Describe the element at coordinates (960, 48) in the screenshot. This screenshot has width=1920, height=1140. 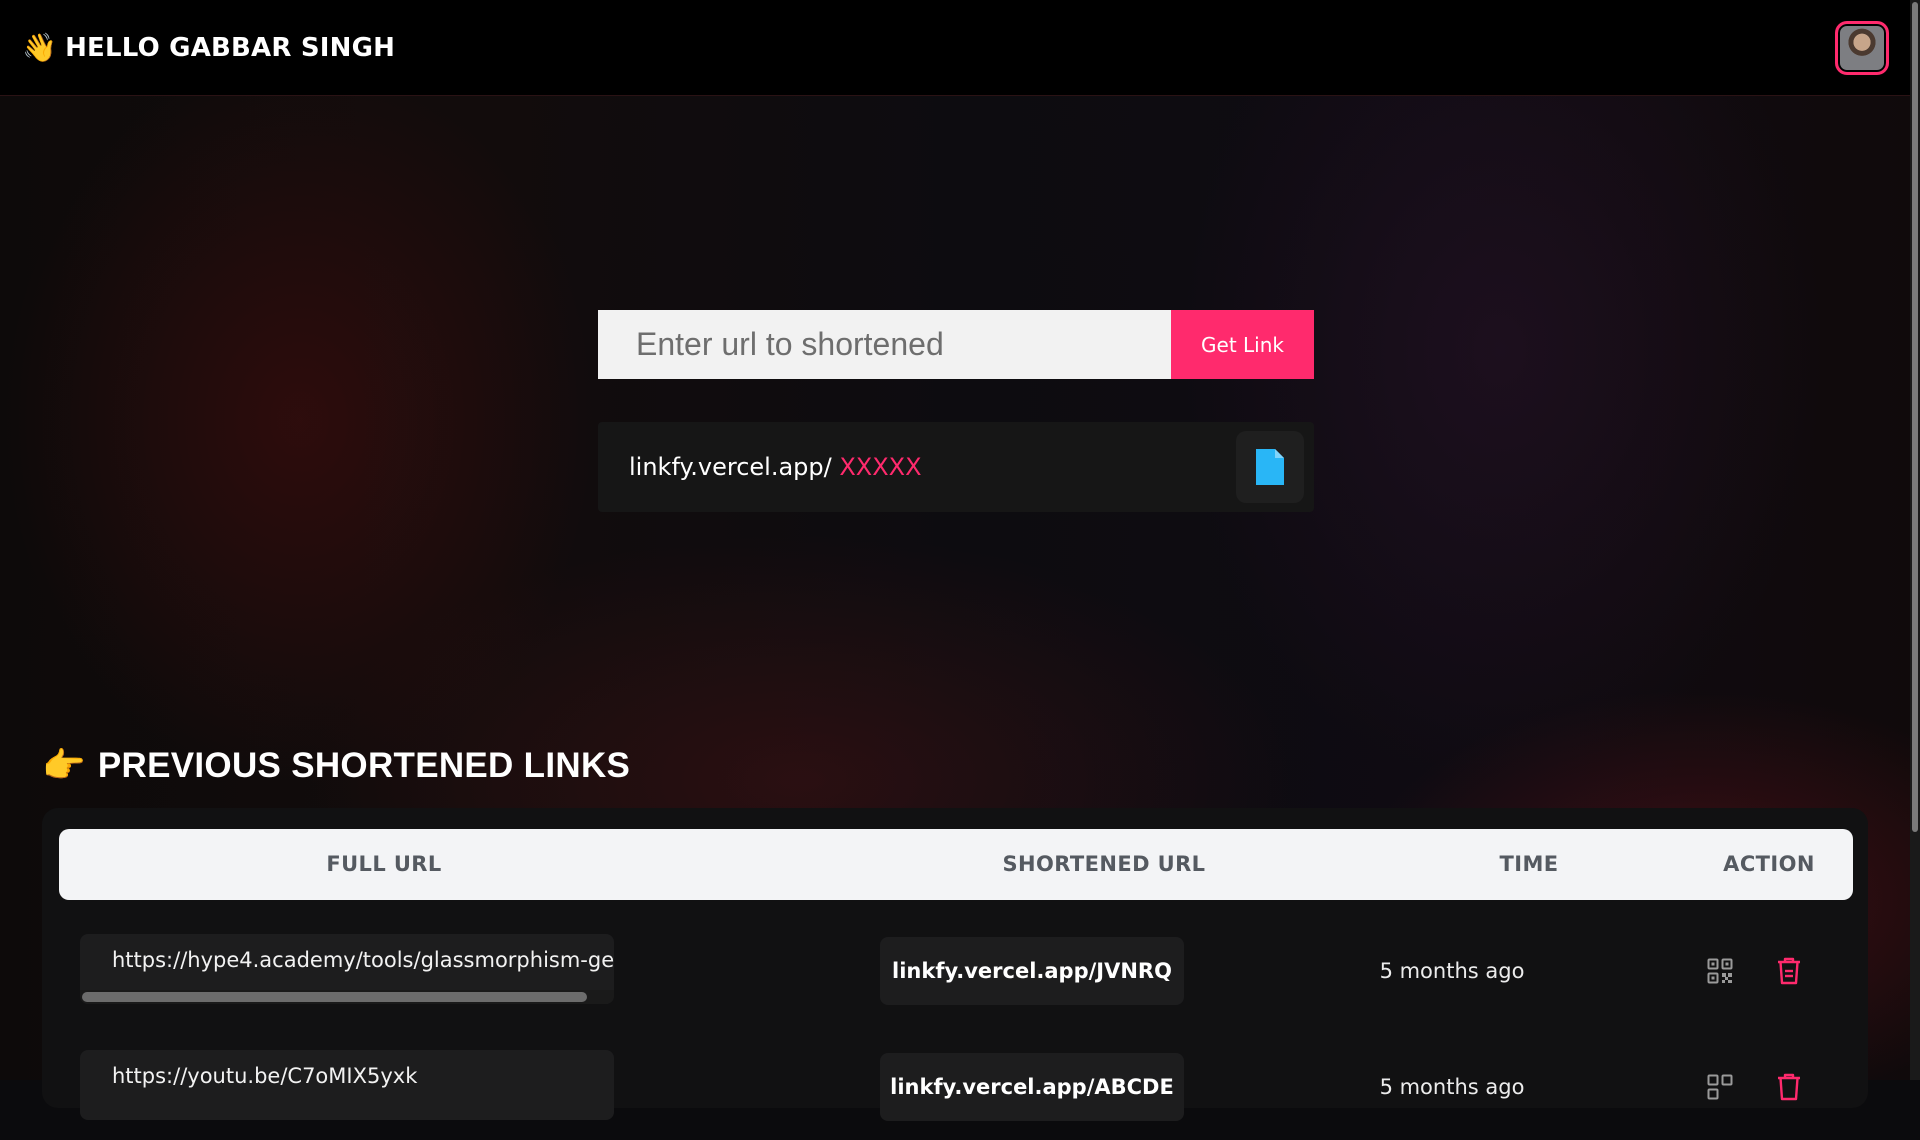
I see `top-bar: 👋 HELLO GABBAR SINGH` at that location.